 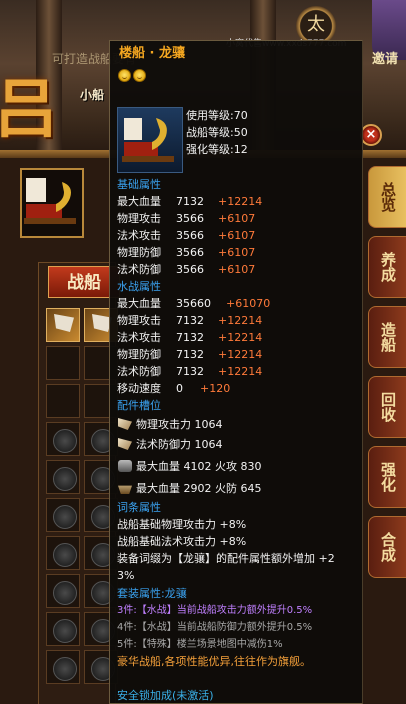 What do you see at coordinates (179, 388) in the screenshot?
I see `stat-value: 0` at bounding box center [179, 388].